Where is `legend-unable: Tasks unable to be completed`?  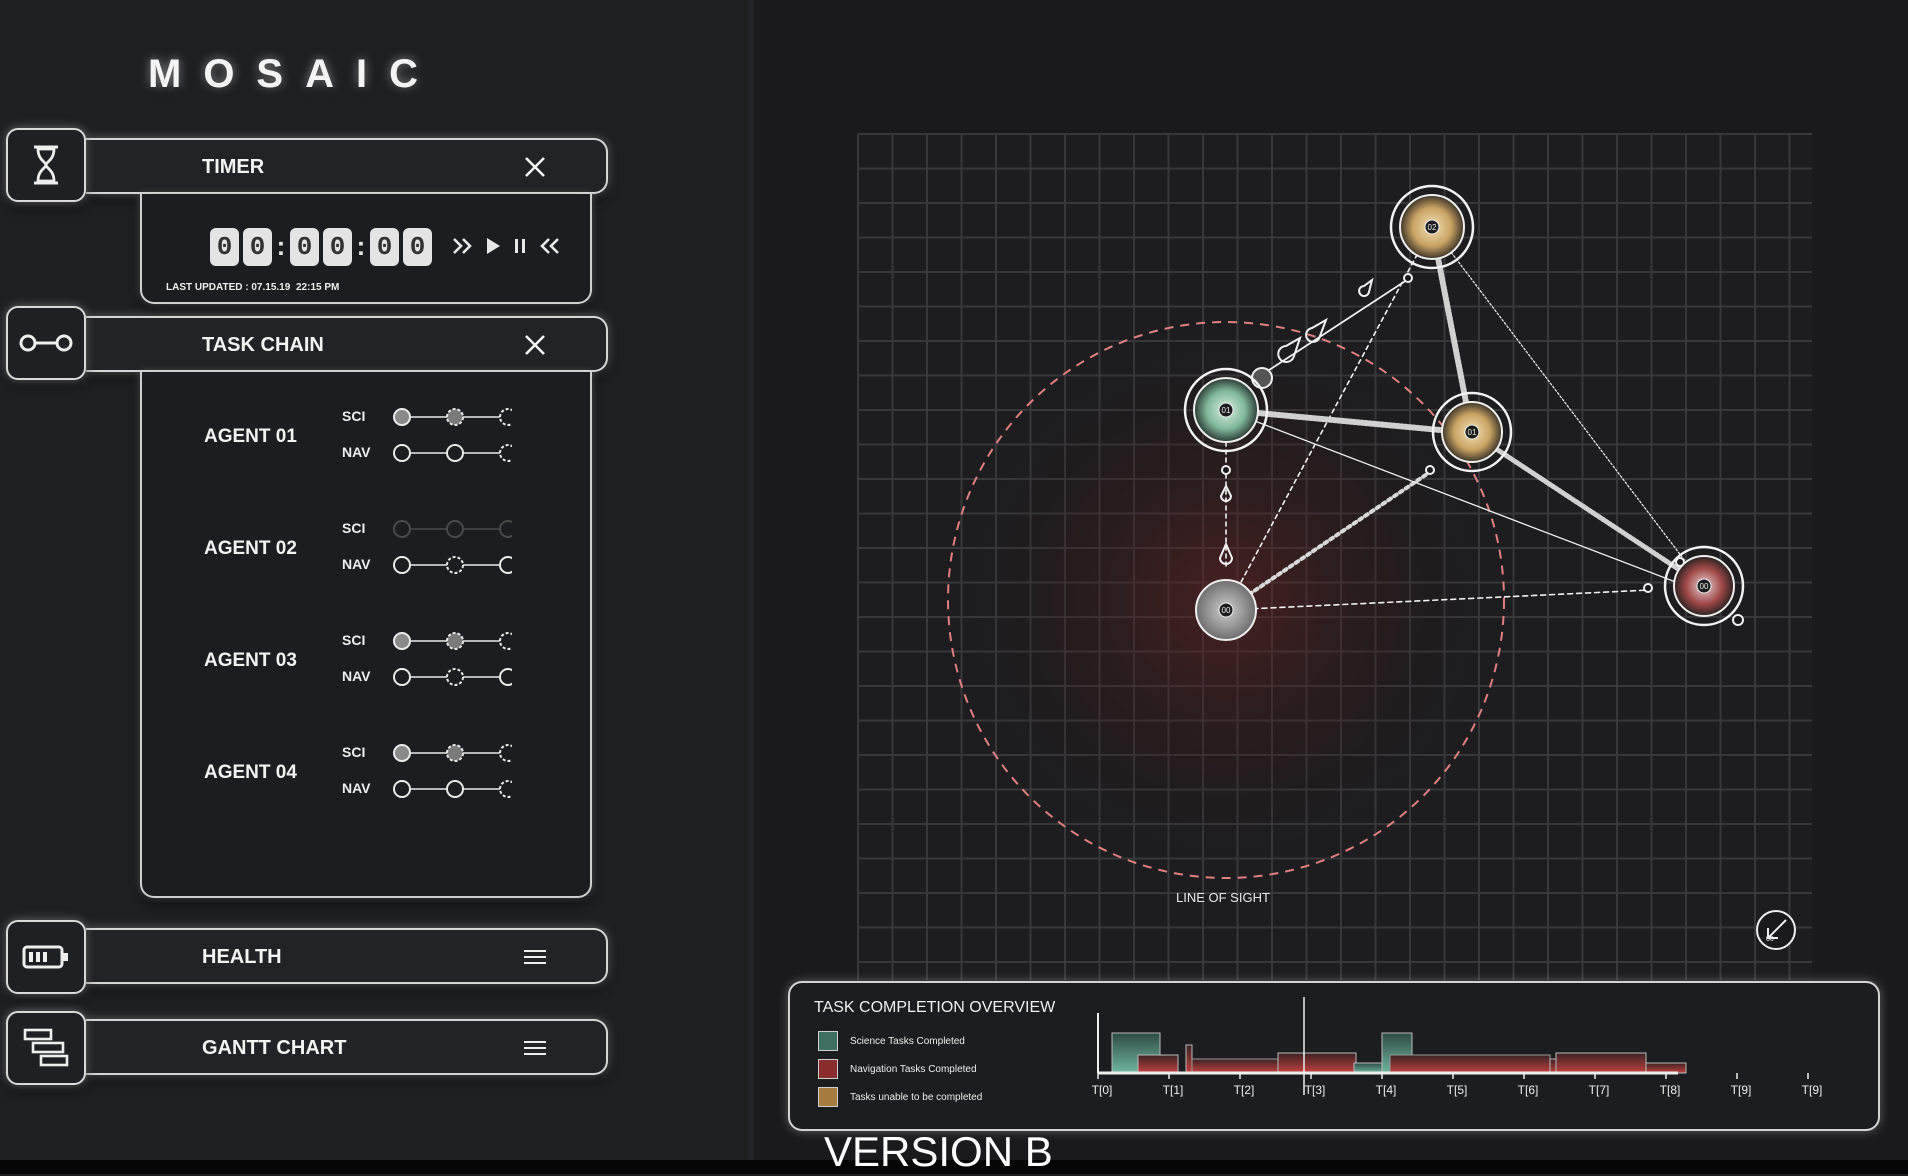 legend-unable: Tasks unable to be completed is located at coordinates (900, 1097).